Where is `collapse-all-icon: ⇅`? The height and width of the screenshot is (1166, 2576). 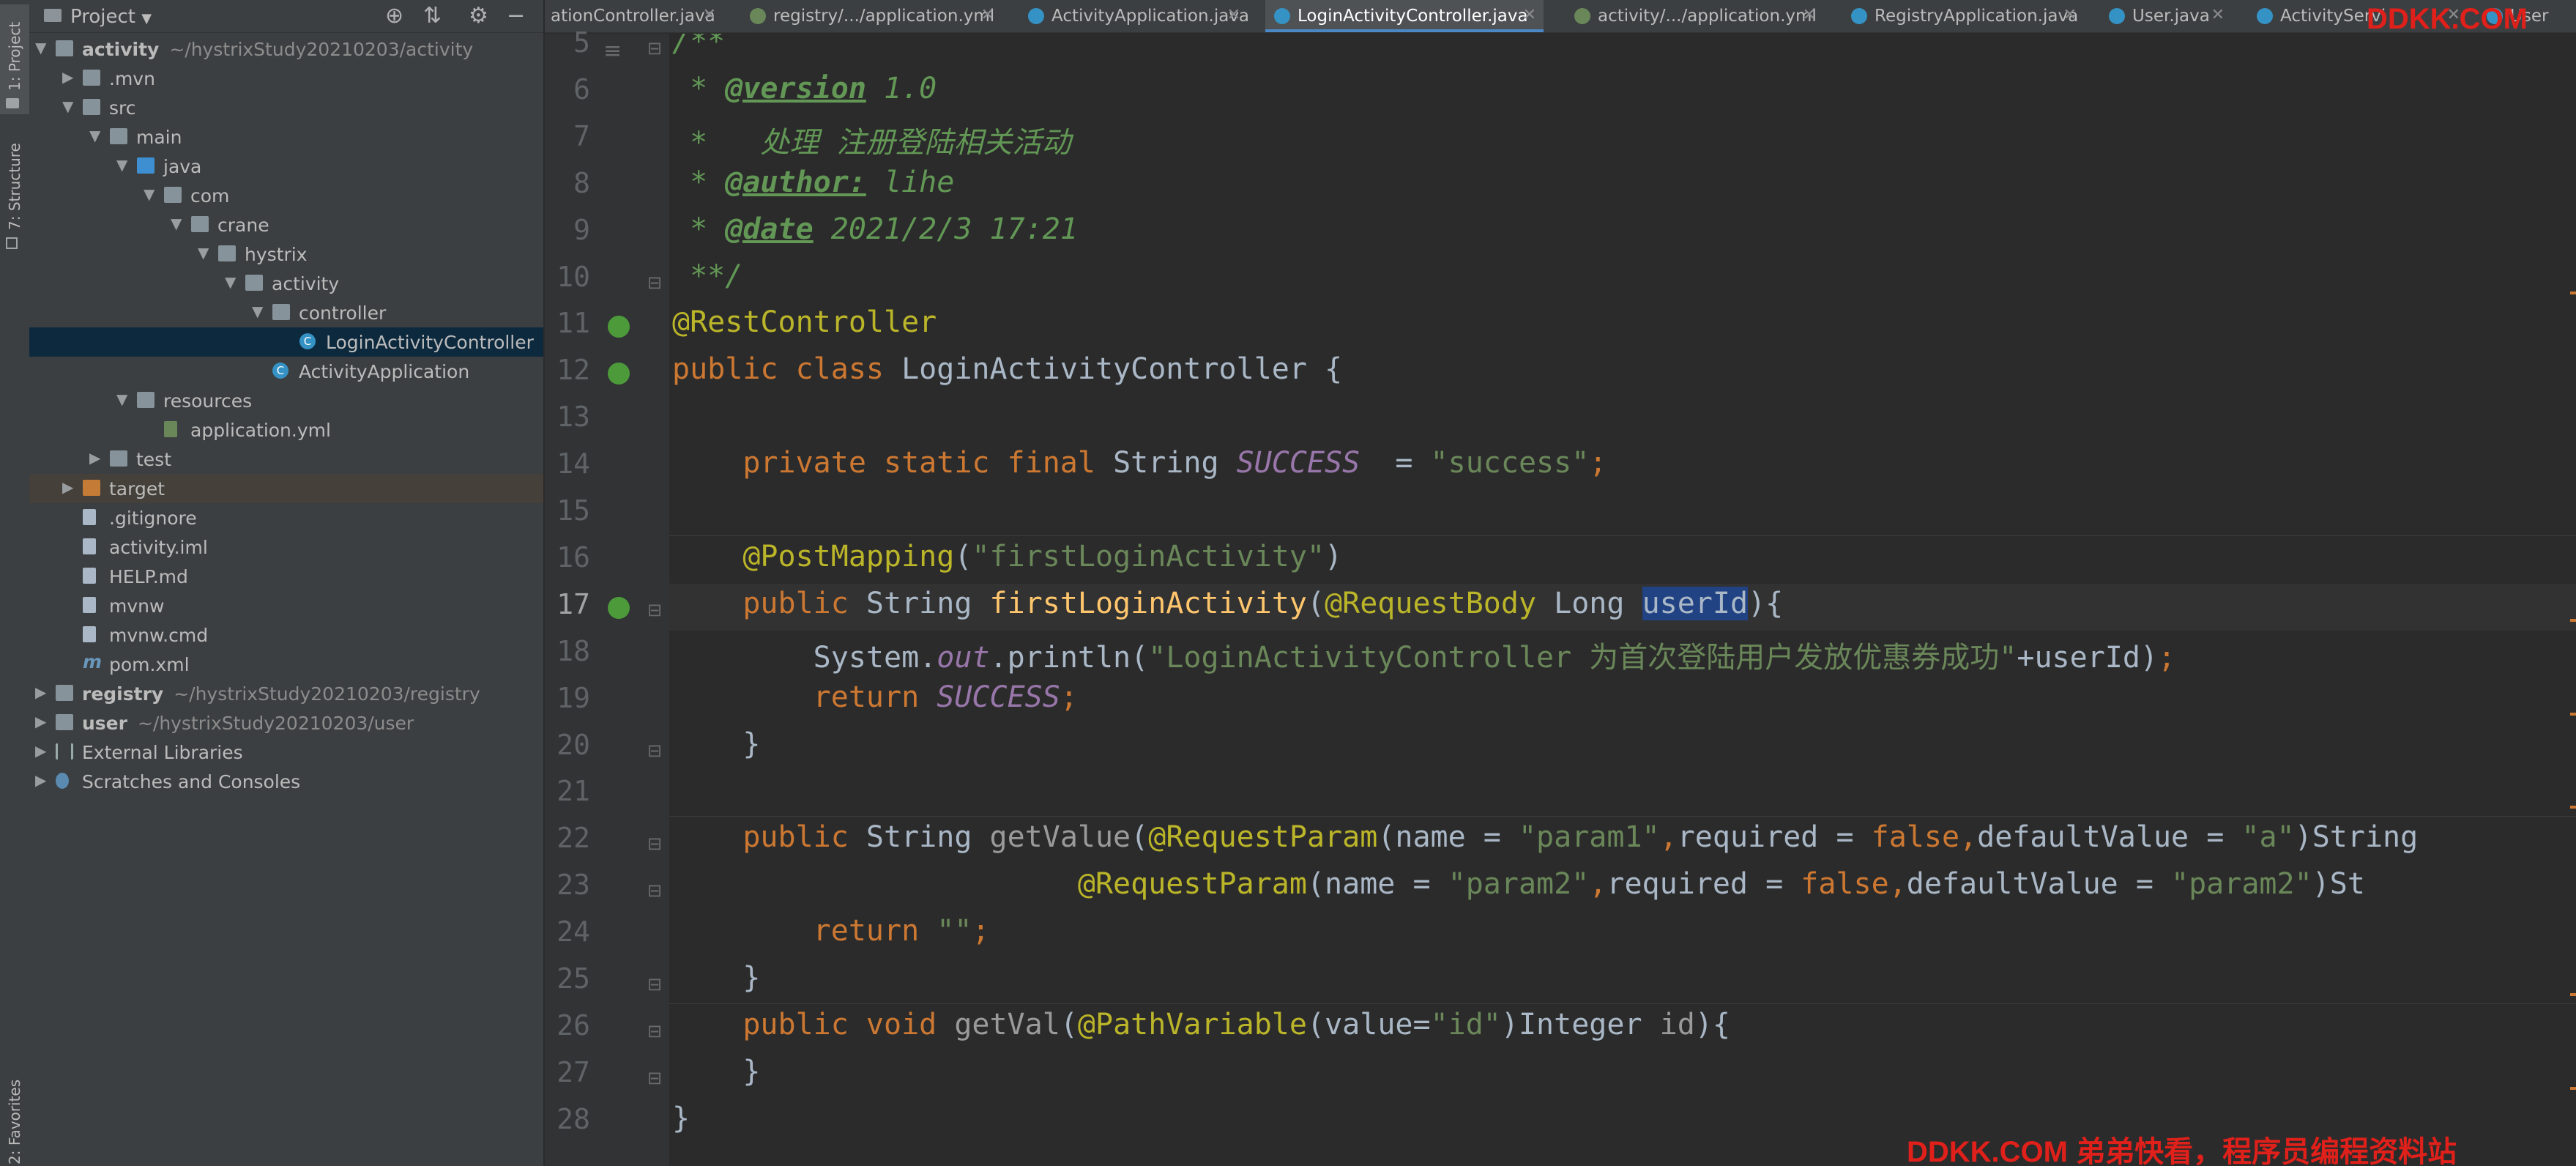 collapse-all-icon: ⇅ is located at coordinates (432, 16).